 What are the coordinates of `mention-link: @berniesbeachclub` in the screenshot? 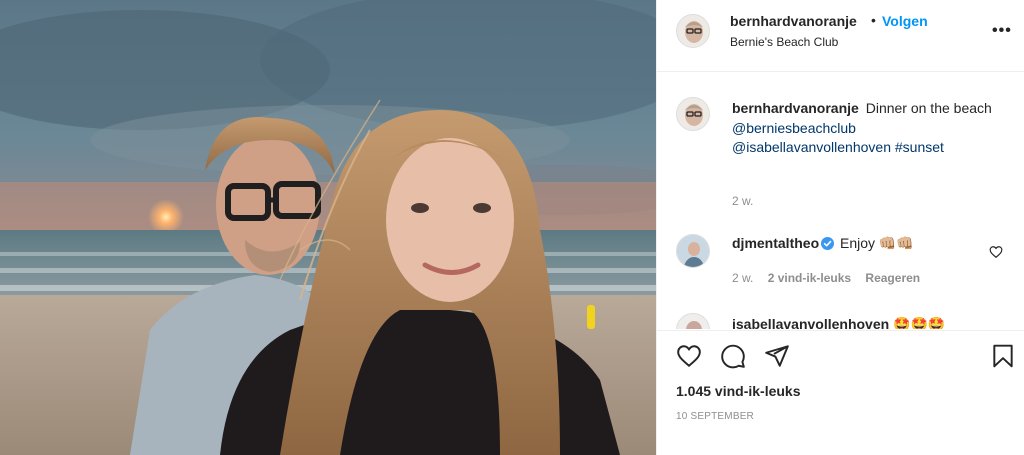 It's located at (794, 128).